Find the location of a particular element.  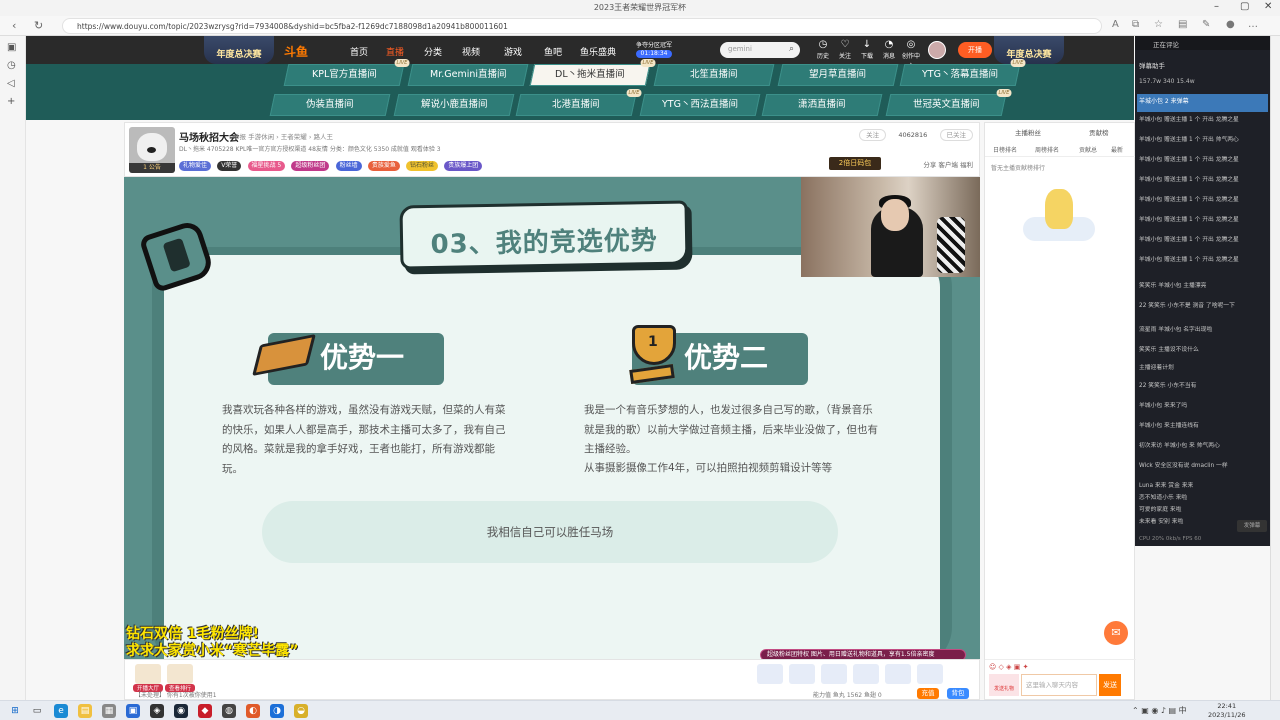

room-chip: 北港直播间 LIVE is located at coordinates (578, 102).